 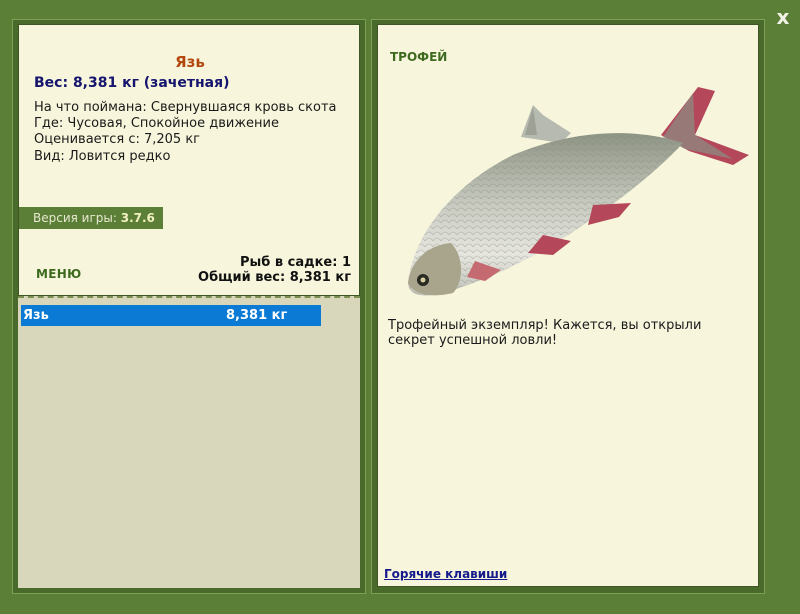 What do you see at coordinates (445, 574) in the screenshot?
I see `hotkeys-link: Горячие клавиши` at bounding box center [445, 574].